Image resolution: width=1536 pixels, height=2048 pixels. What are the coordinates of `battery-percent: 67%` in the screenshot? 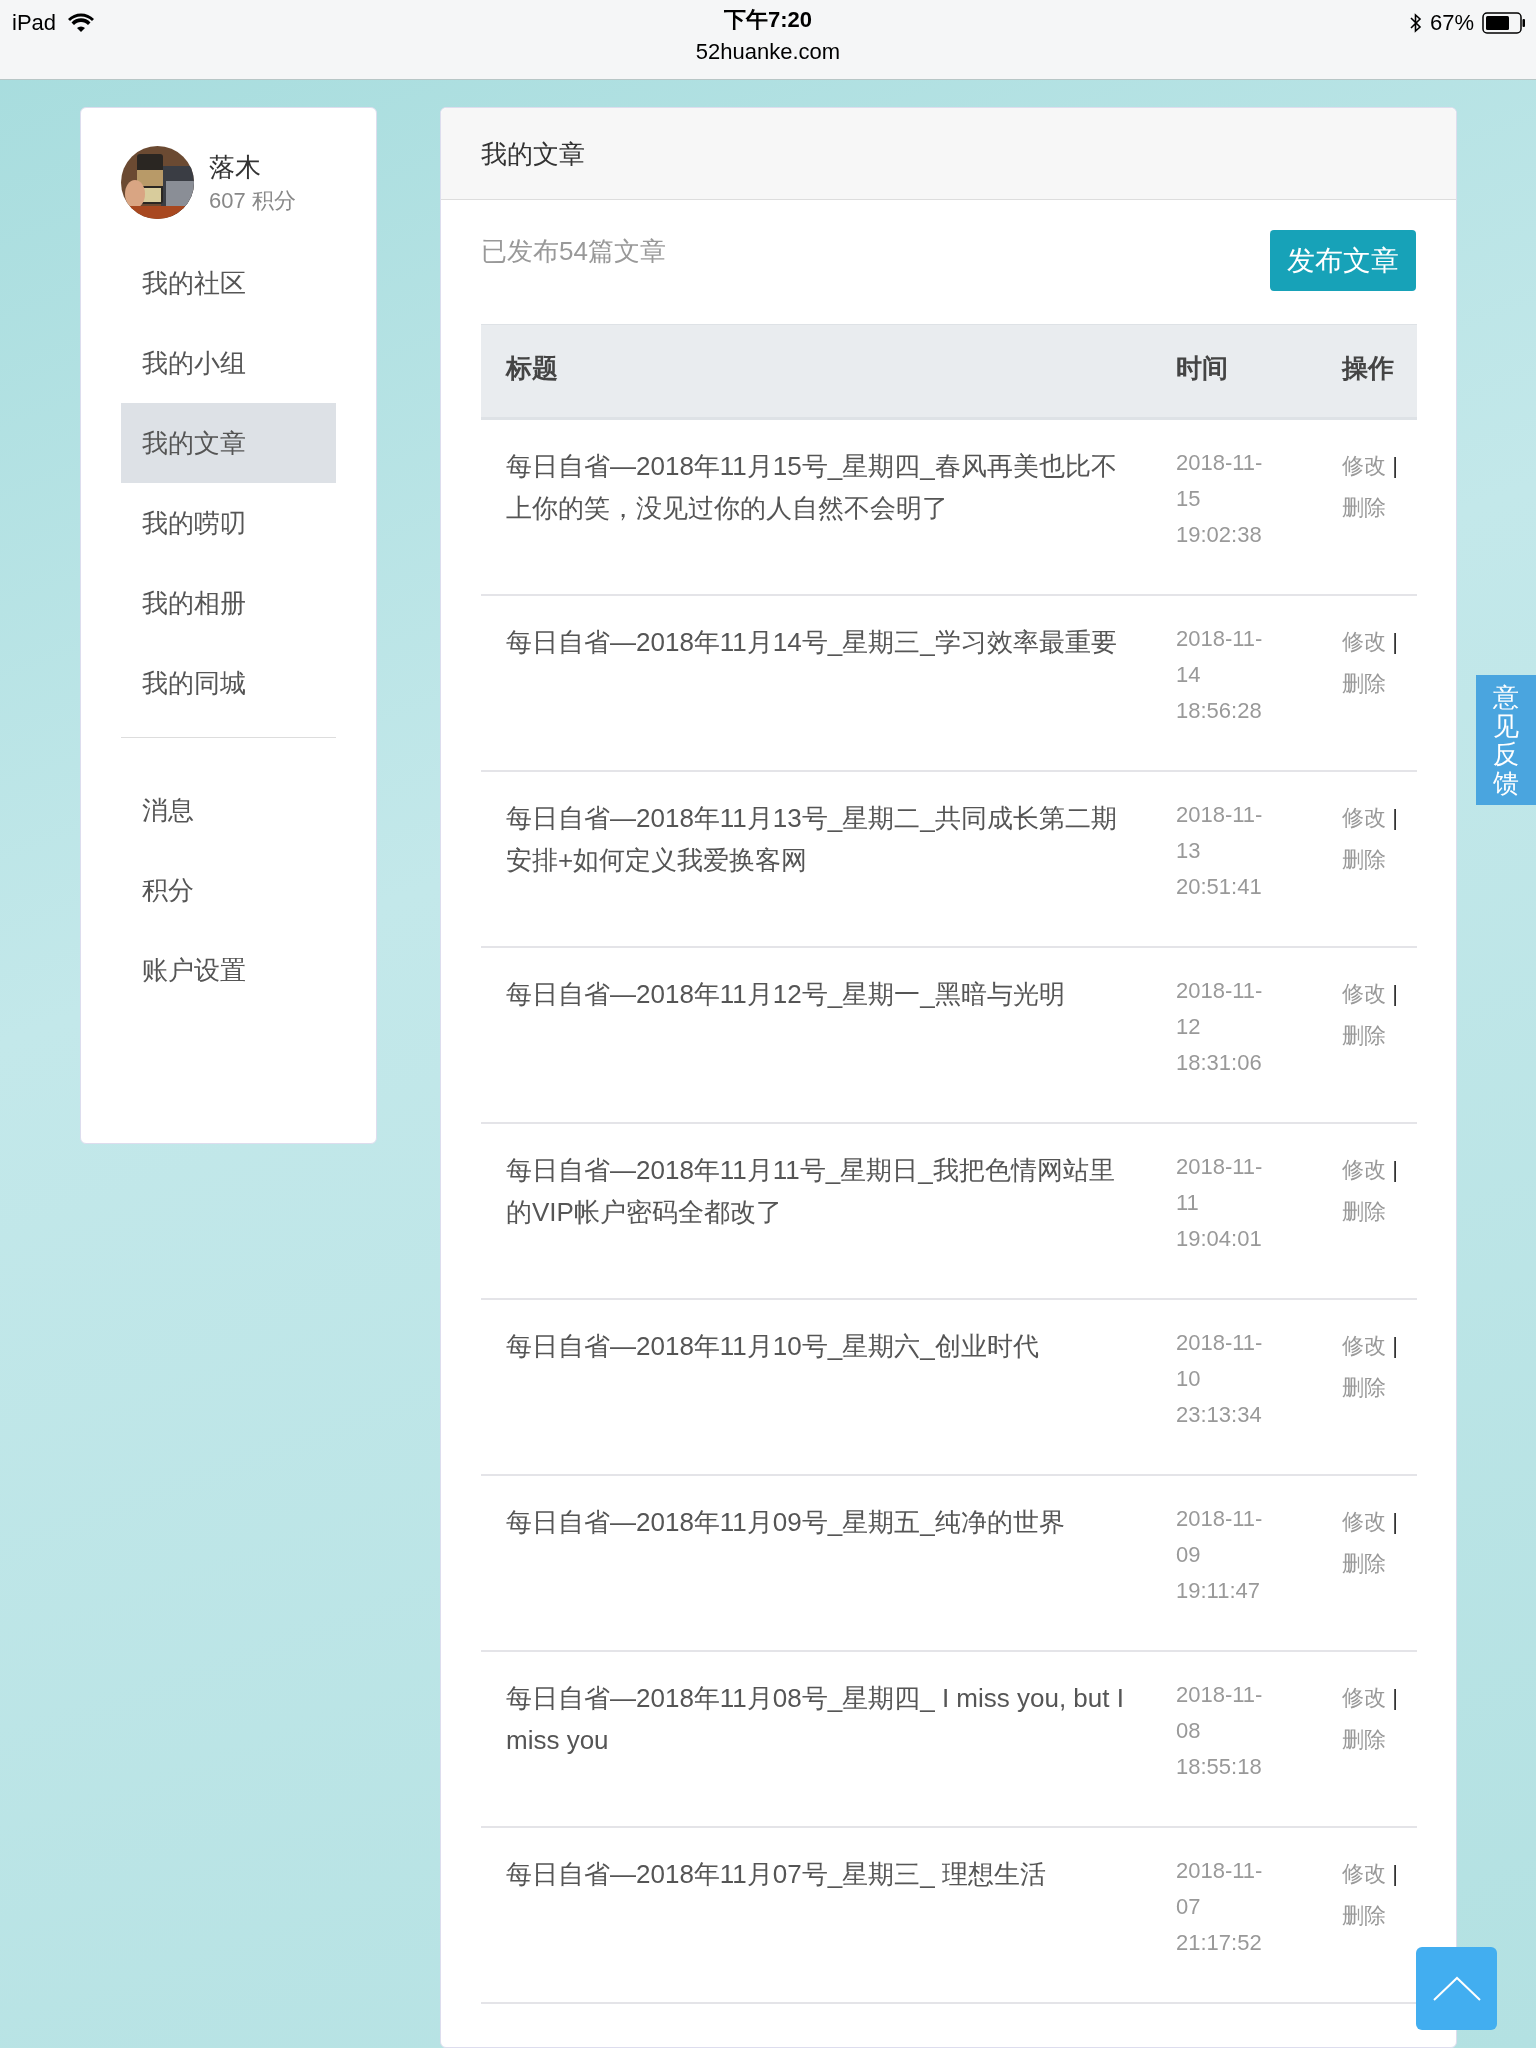 It's located at (1451, 23).